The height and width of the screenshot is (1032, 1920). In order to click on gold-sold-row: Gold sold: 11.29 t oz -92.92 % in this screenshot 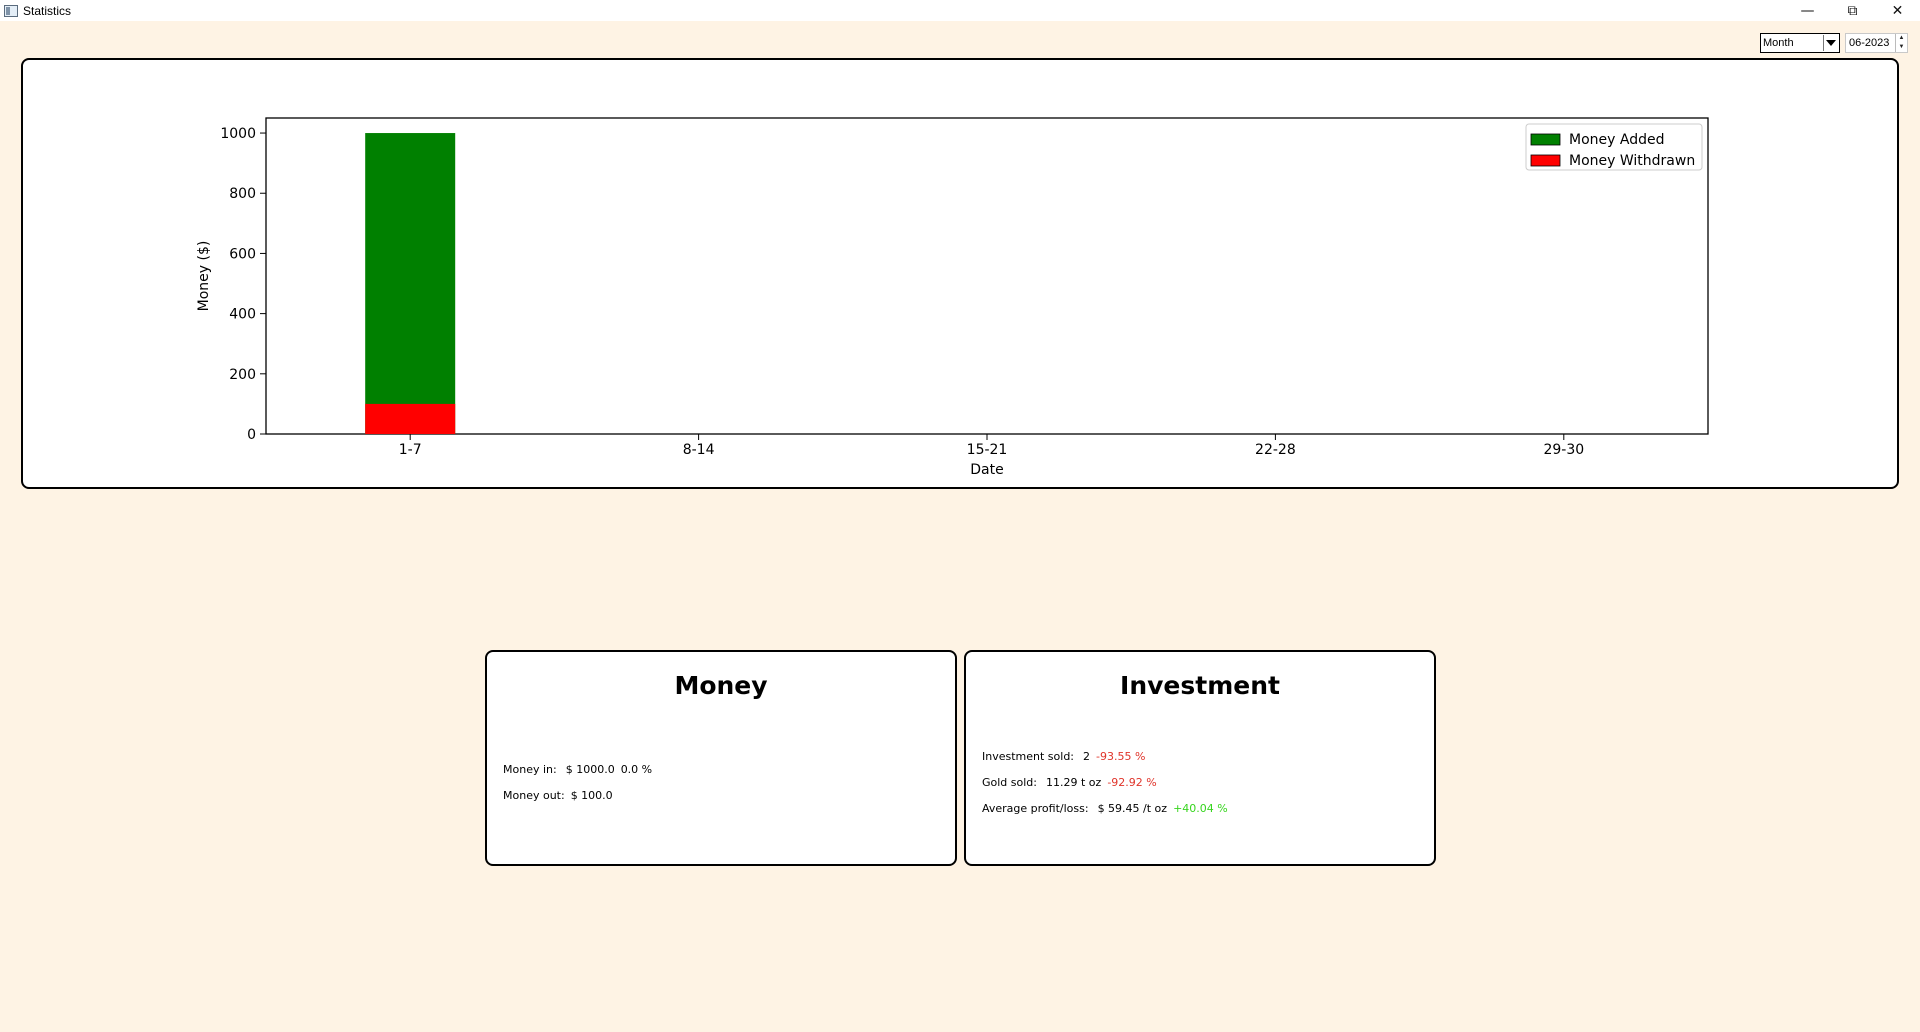, I will do `click(1069, 782)`.